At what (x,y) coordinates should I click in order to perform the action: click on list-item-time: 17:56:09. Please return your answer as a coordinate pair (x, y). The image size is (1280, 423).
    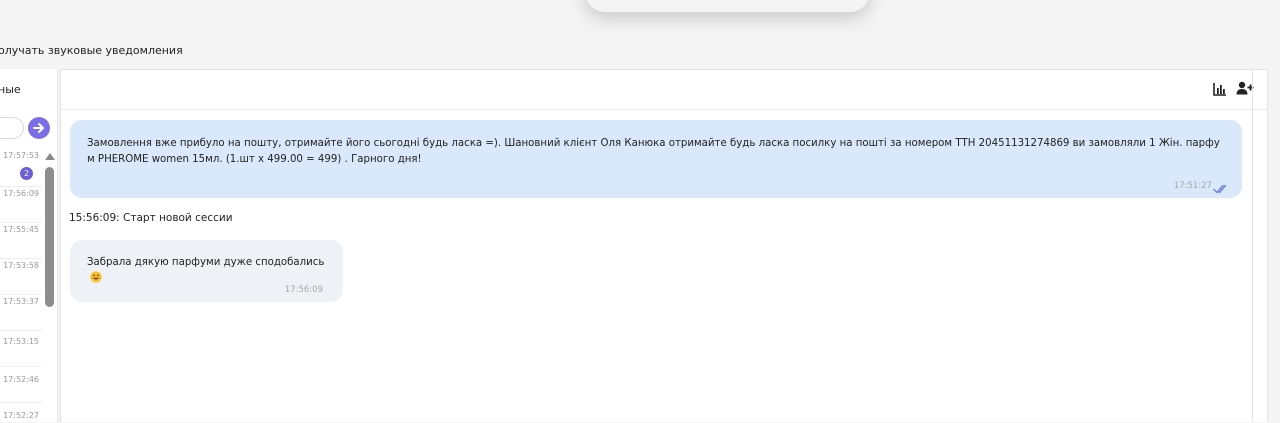
    Looking at the image, I should click on (21, 193).